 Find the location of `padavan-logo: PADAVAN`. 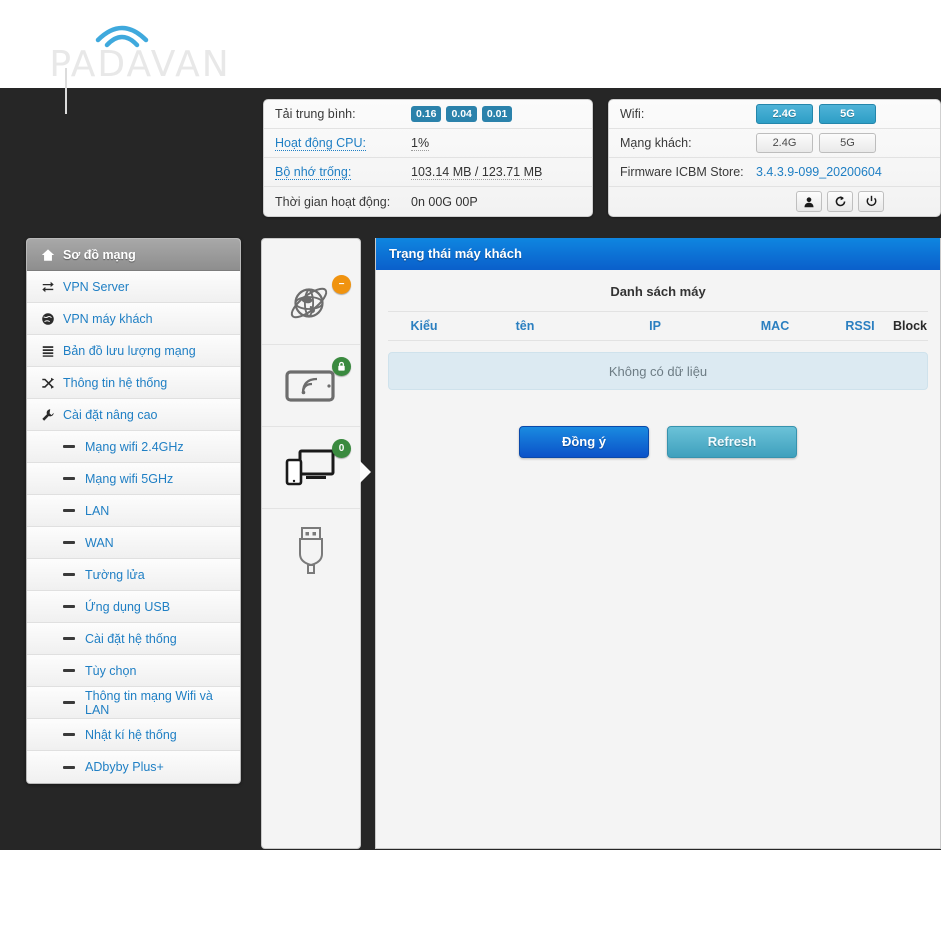

padavan-logo: PADAVAN is located at coordinates (140, 66).